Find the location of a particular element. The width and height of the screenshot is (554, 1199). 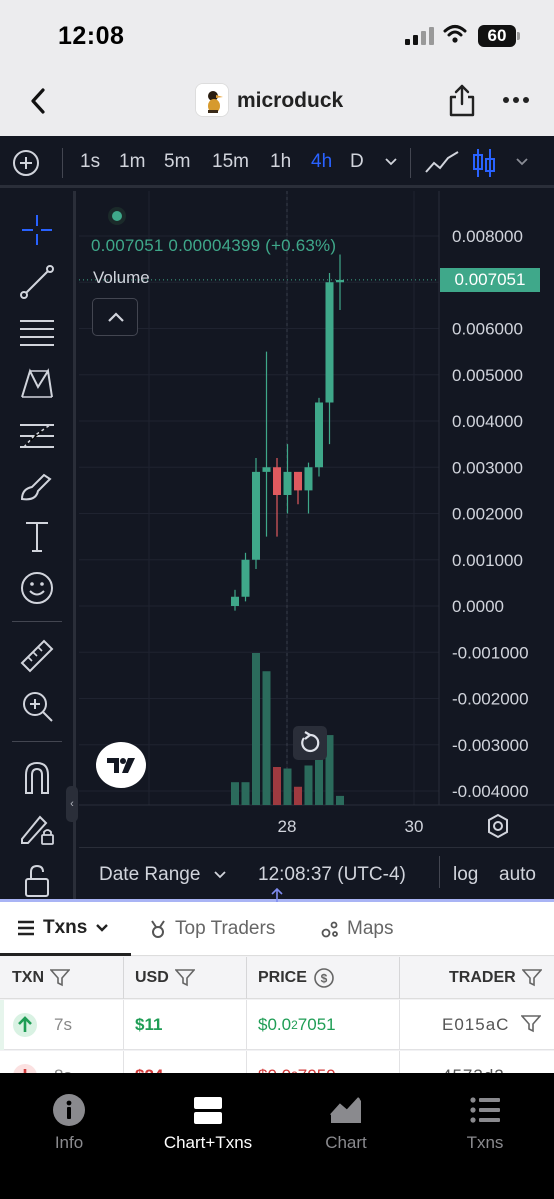

y-tick-label: -0.003000 is located at coordinates (490, 745).